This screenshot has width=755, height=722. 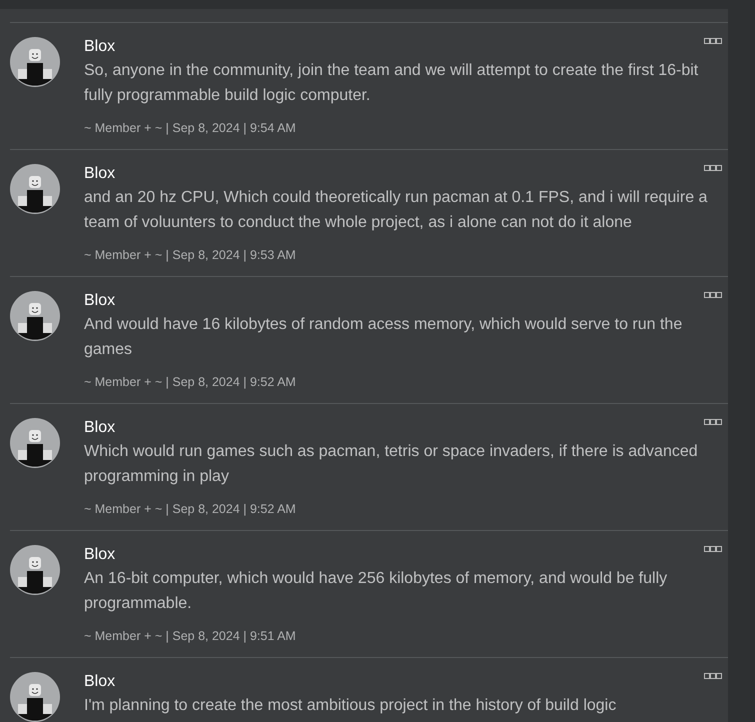 What do you see at coordinates (190, 255) in the screenshot?
I see `comment-meta: ~ Member + ~ | Sep 8, 2024 | 9:53 AM` at bounding box center [190, 255].